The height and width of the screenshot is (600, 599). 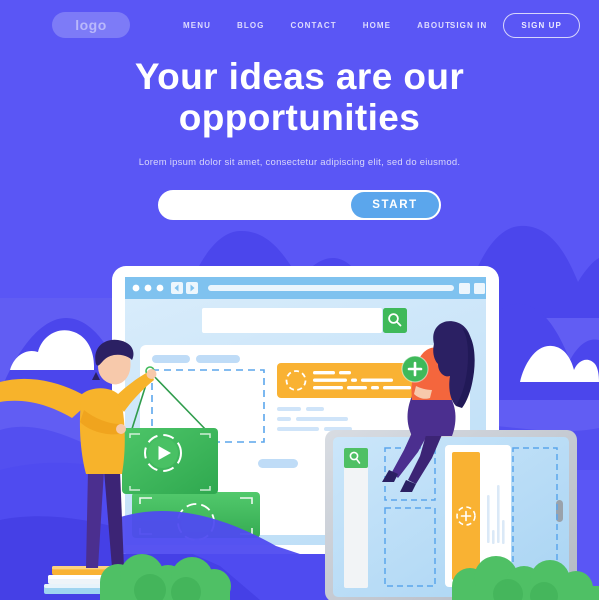 I want to click on browser-url-bar, so click(x=331, y=288).